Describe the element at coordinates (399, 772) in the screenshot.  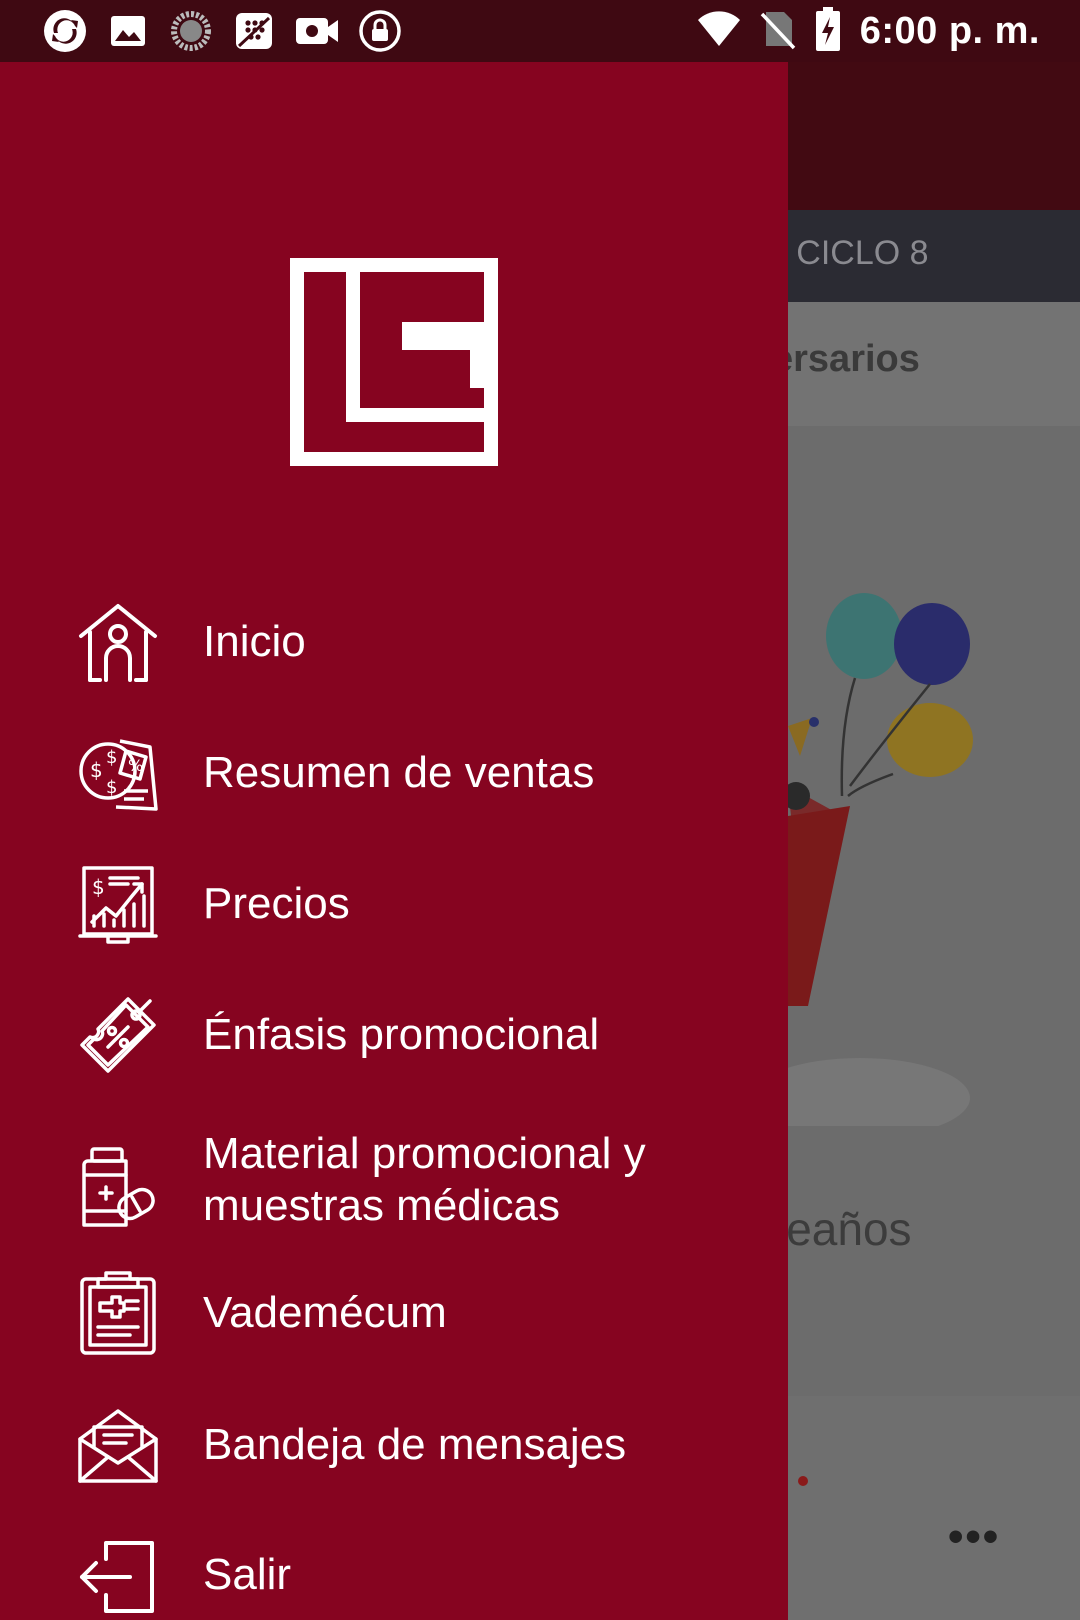
I see `menu-label-resumen-de-ventas: Resumen de ventas` at that location.